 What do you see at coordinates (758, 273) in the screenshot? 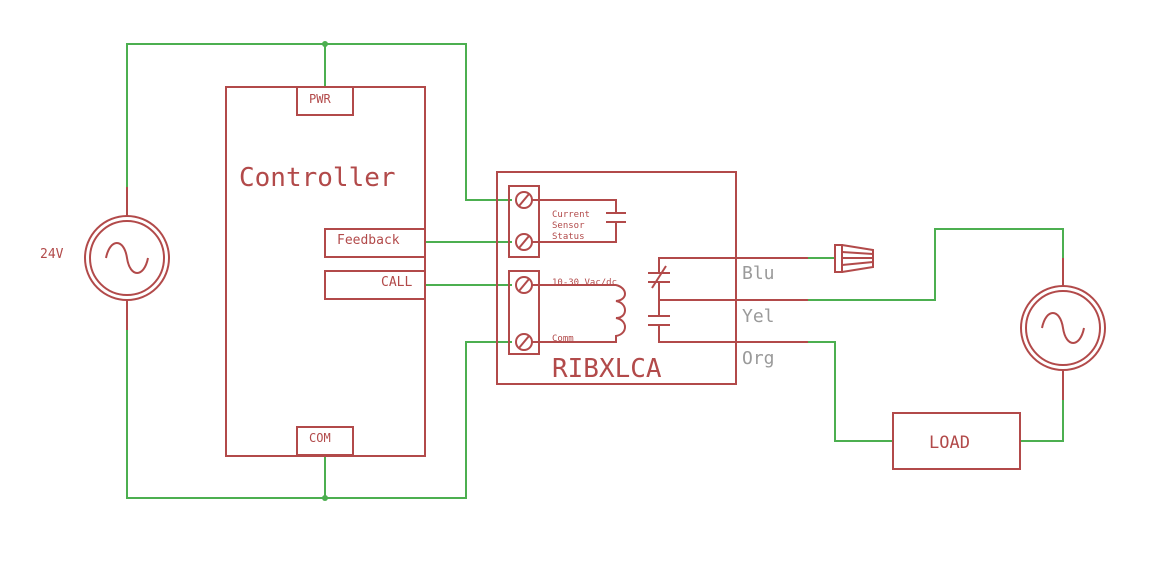
I see `lead-blu-label: Blu` at bounding box center [758, 273].